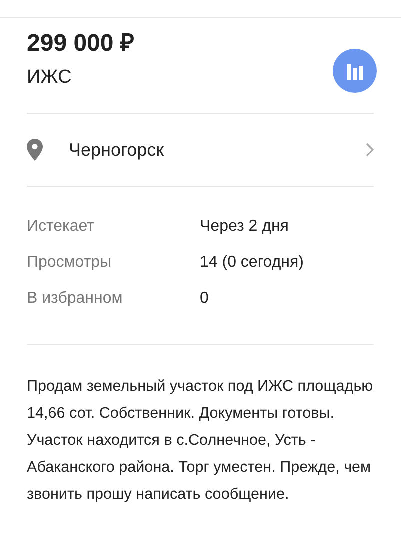  I want to click on chevron-right-icon, so click(370, 150).